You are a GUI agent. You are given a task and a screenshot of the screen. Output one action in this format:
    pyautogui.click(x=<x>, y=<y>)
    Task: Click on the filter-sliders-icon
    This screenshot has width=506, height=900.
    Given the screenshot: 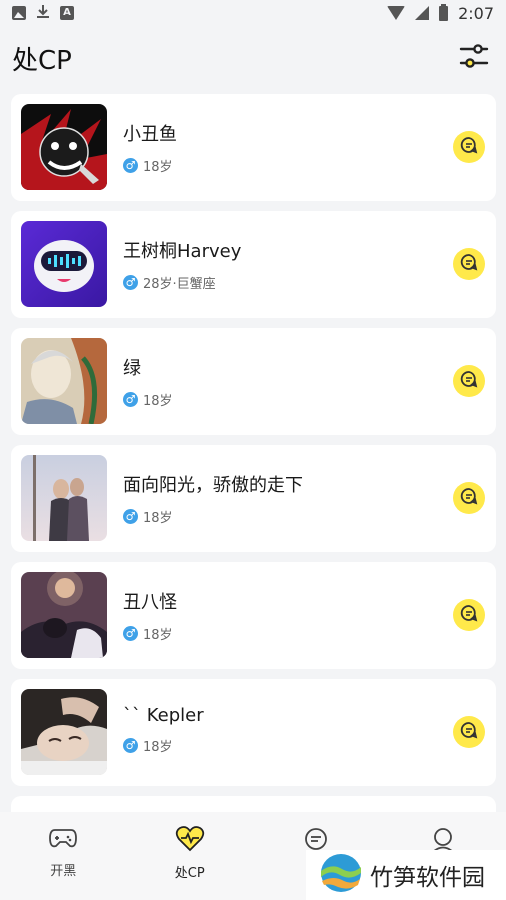 What is the action you would take?
    pyautogui.click(x=474, y=58)
    